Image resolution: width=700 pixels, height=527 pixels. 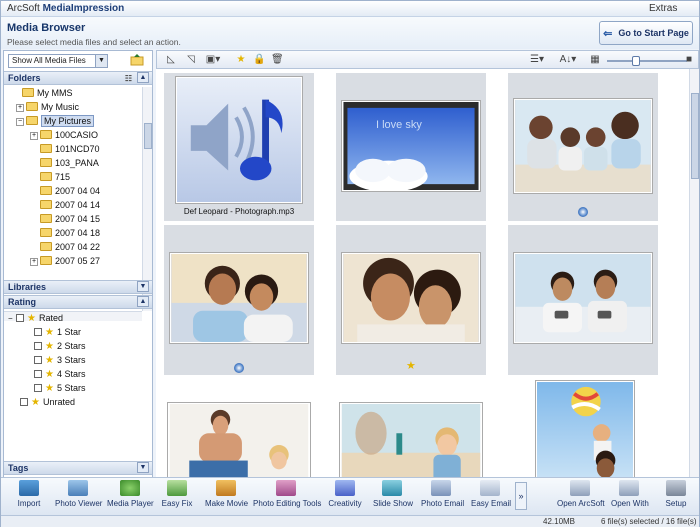 What do you see at coordinates (70, 205) in the screenshot?
I see `tree-item: 2007 04 14` at bounding box center [70, 205].